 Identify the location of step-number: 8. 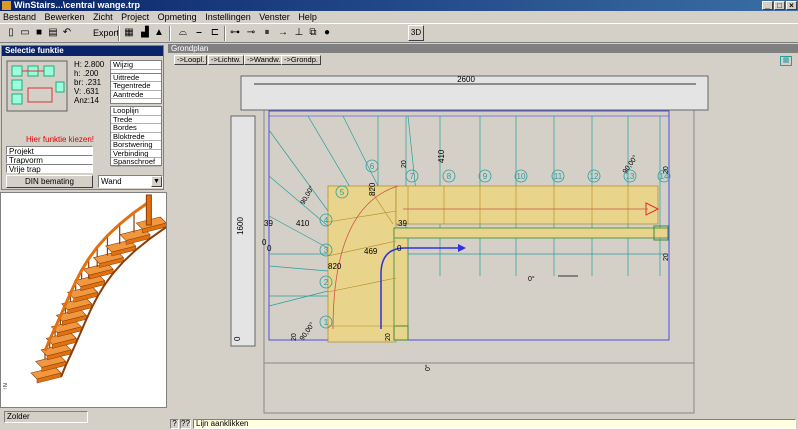
(449, 176).